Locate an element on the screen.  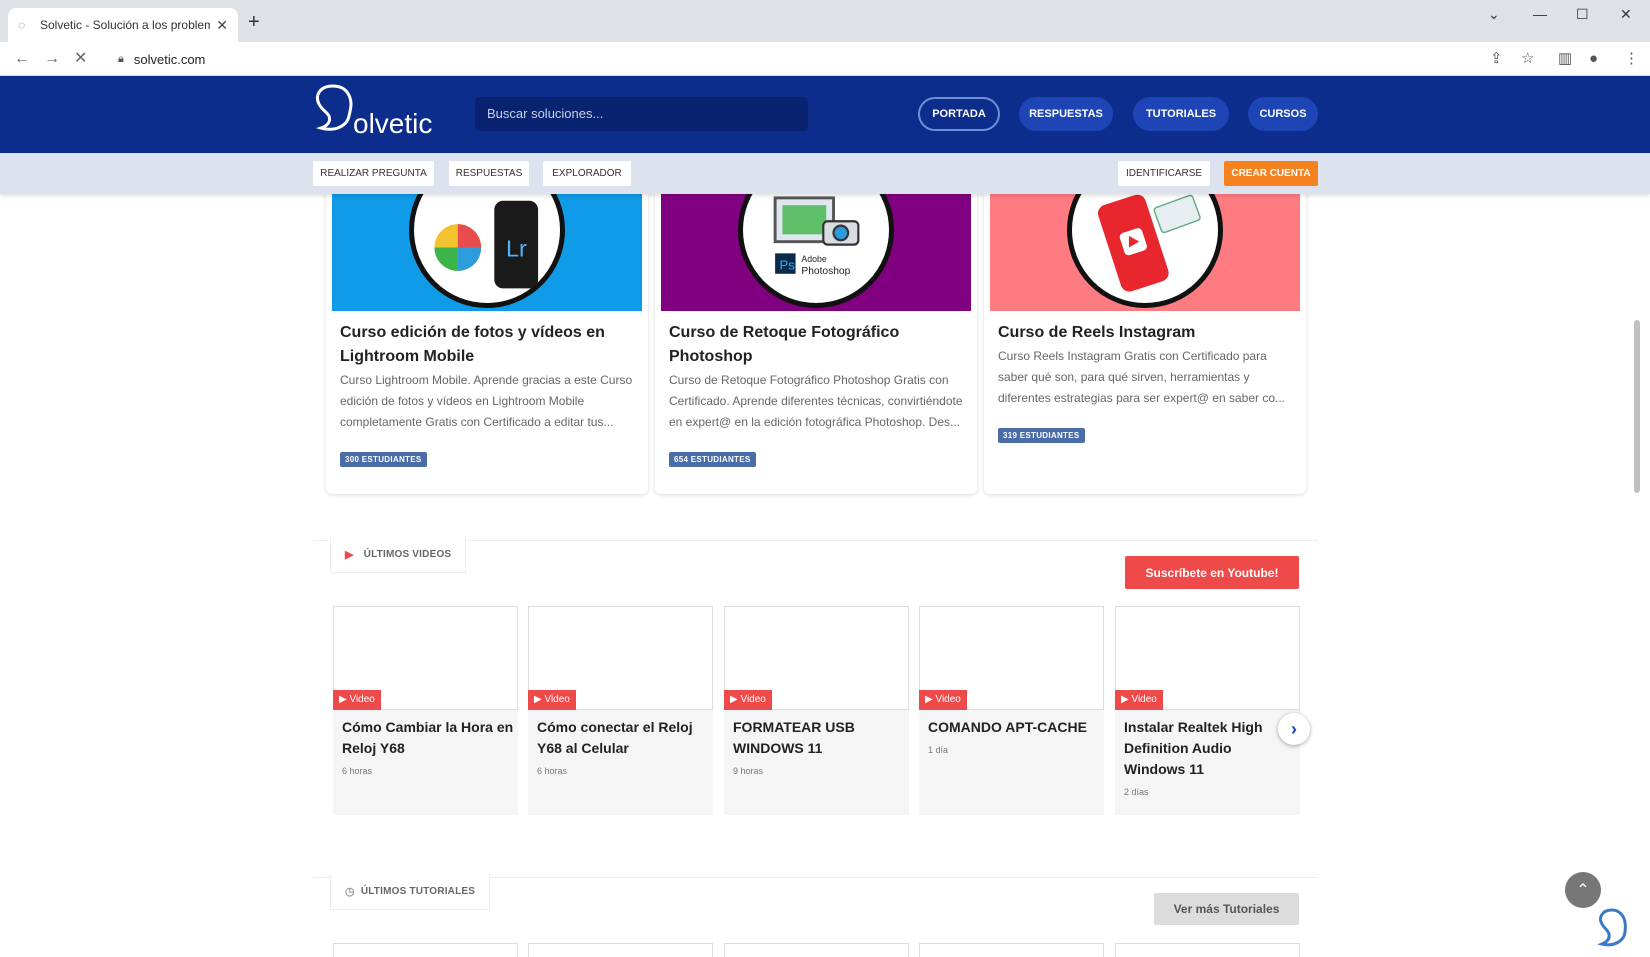
explorer-button: EXPLORADOR is located at coordinates (587, 173).